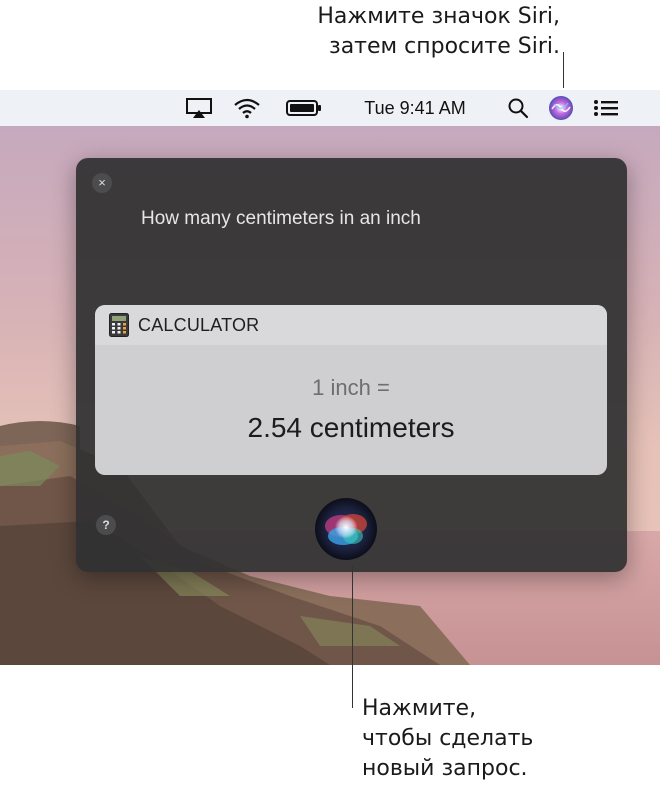 The image size is (660, 795). Describe the element at coordinates (351, 427) in the screenshot. I see `conversion-result: 2.54 centimeters` at that location.